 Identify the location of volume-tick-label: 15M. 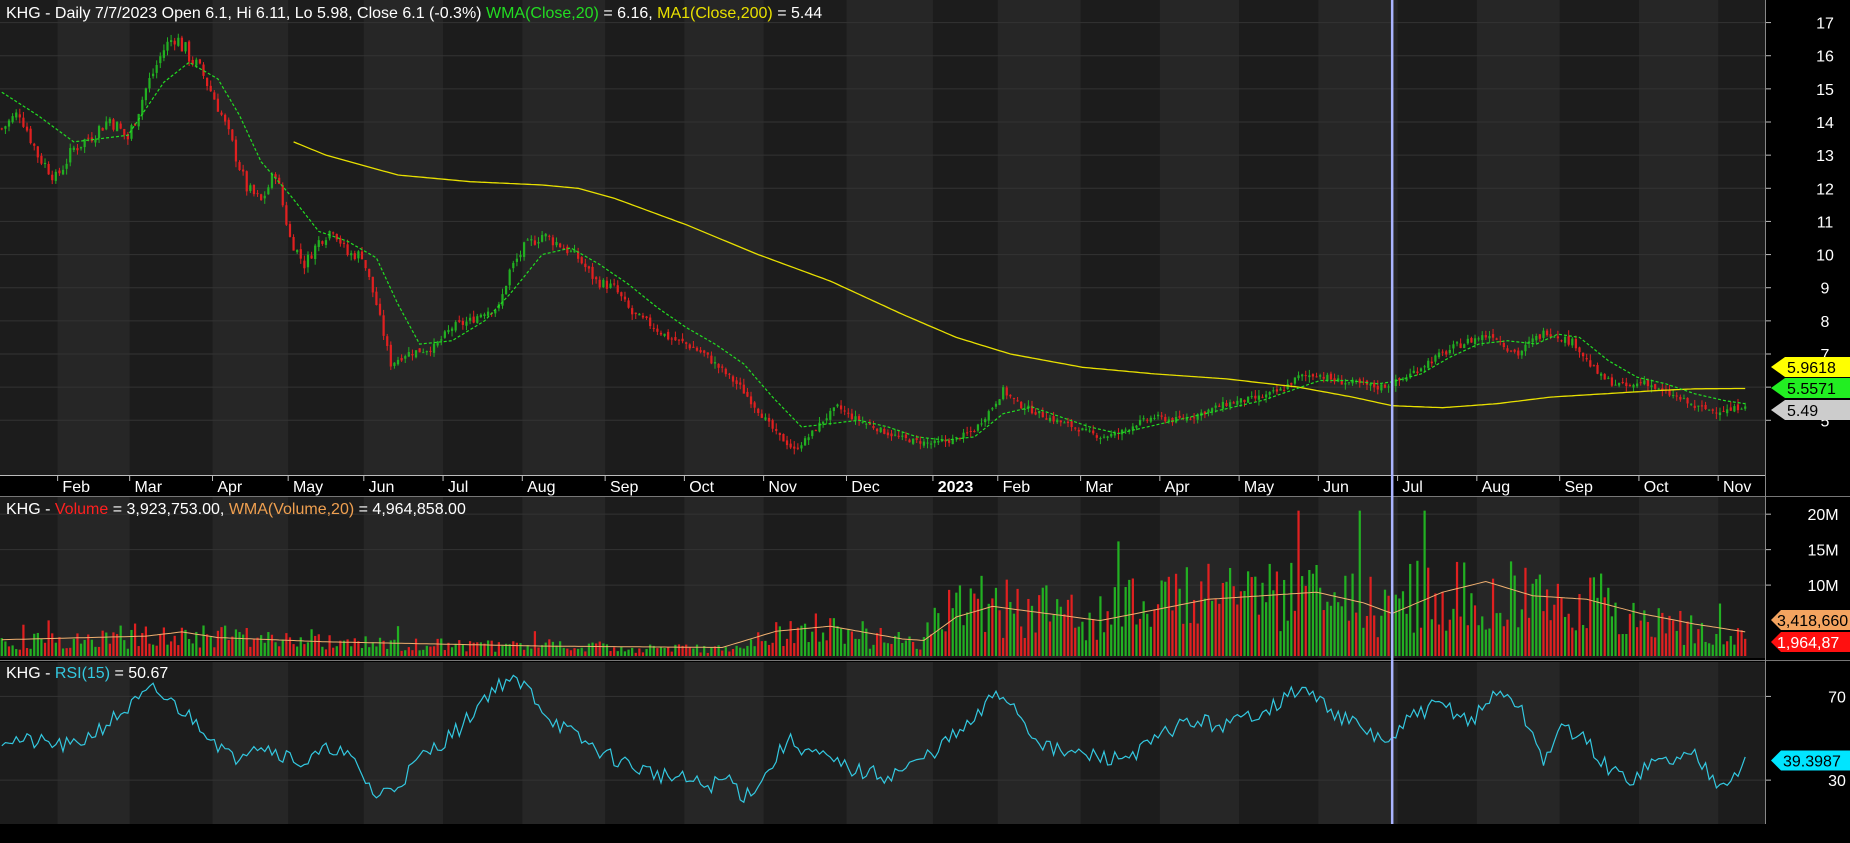
(1822, 551).